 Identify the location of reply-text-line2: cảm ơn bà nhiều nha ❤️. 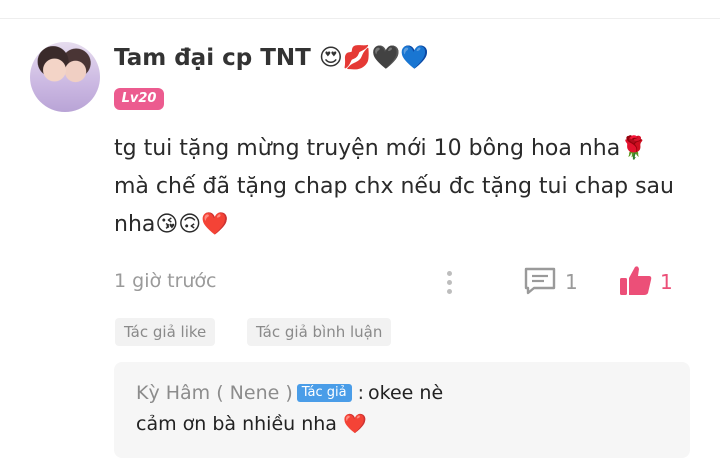
(251, 424).